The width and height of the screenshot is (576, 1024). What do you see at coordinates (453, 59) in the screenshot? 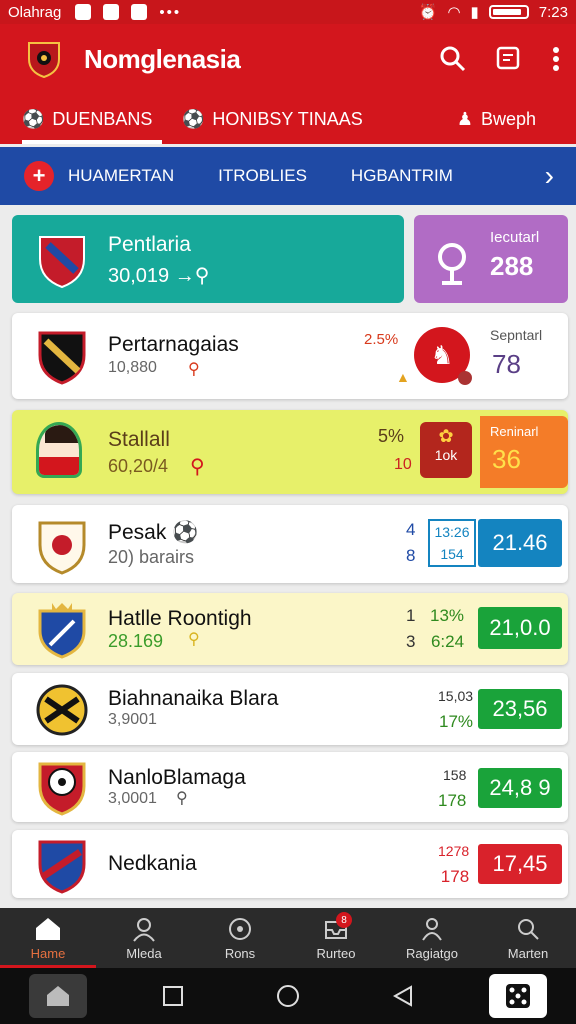
I see `search-icon` at bounding box center [453, 59].